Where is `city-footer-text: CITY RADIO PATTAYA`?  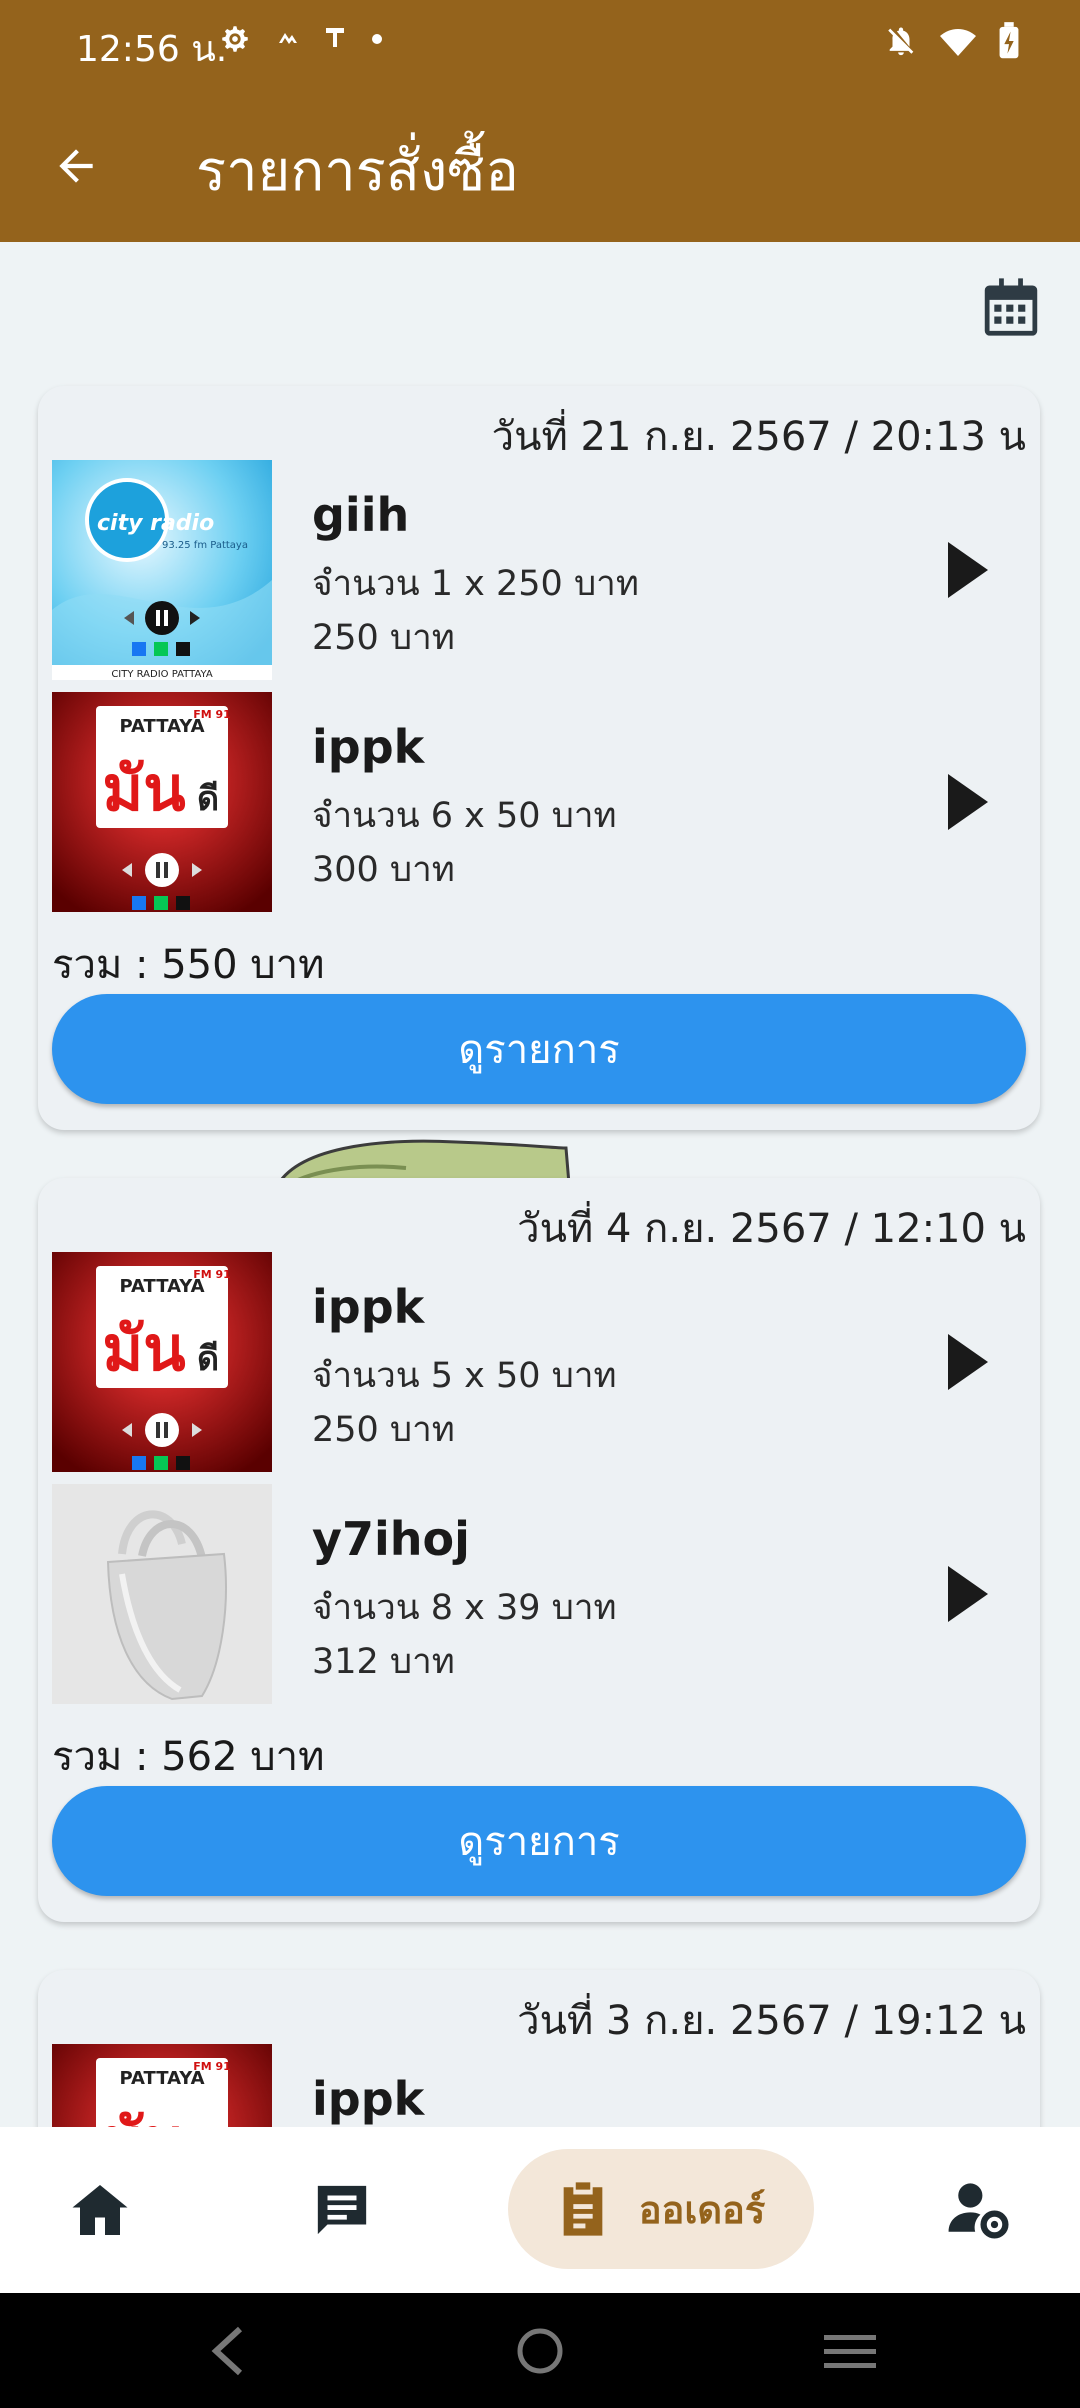
city-footer-text: CITY RADIO PATTAYA is located at coordinates (162, 674).